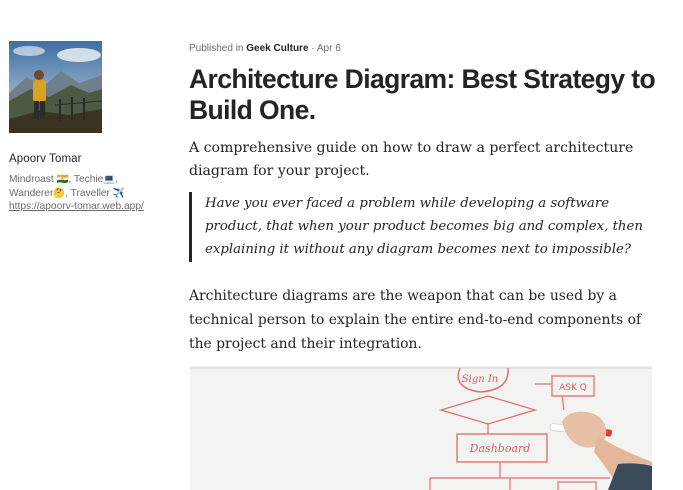 This screenshot has height=490, width=683. I want to click on published-label: Published in, so click(218, 48).